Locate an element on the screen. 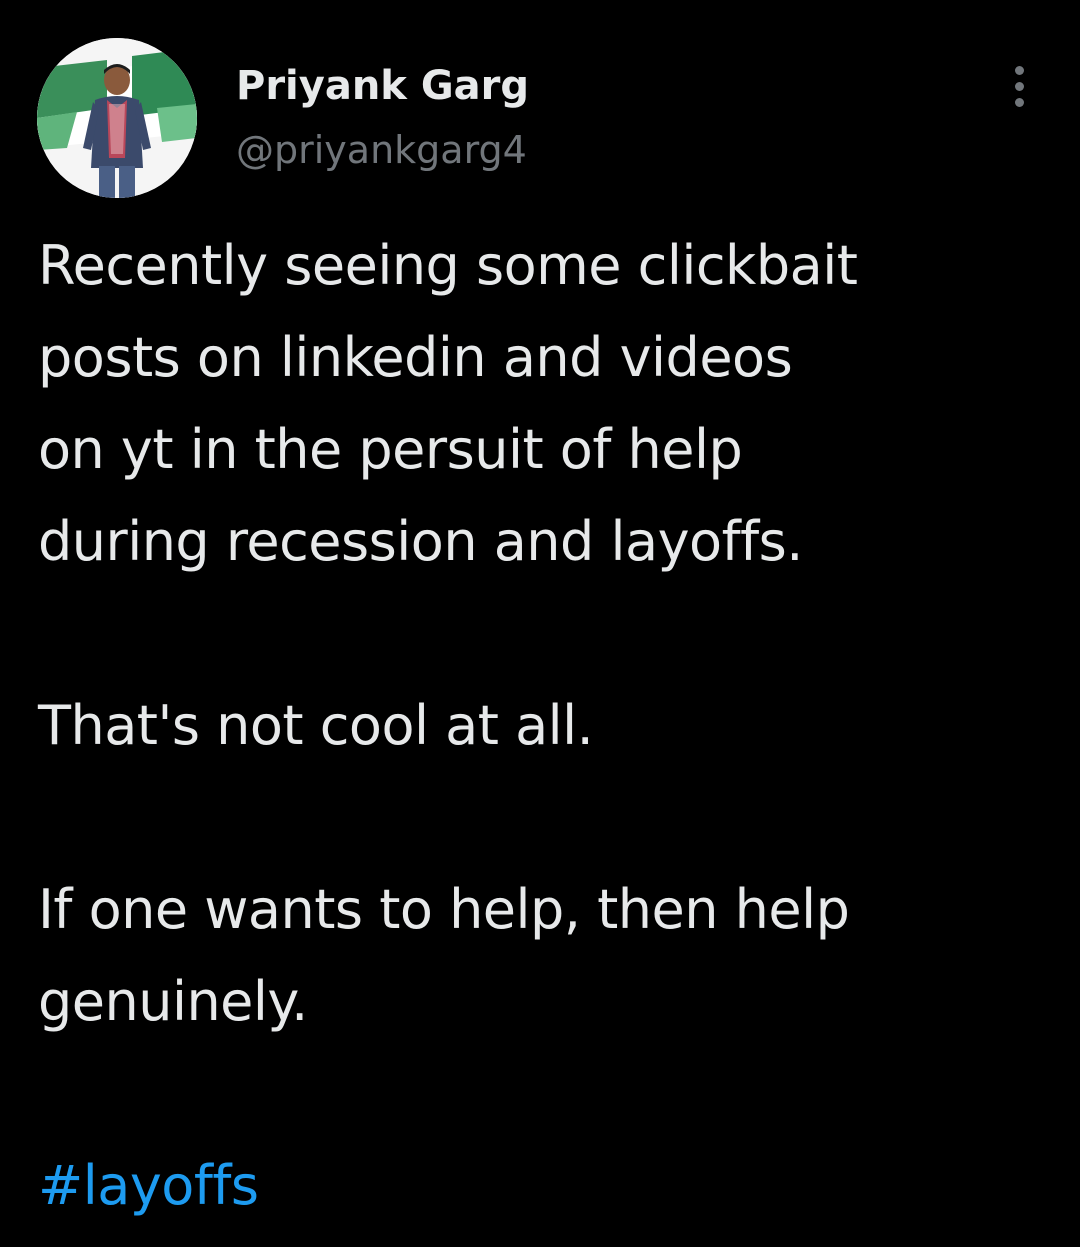  tweet-line: genuinely. is located at coordinates (173, 1001).